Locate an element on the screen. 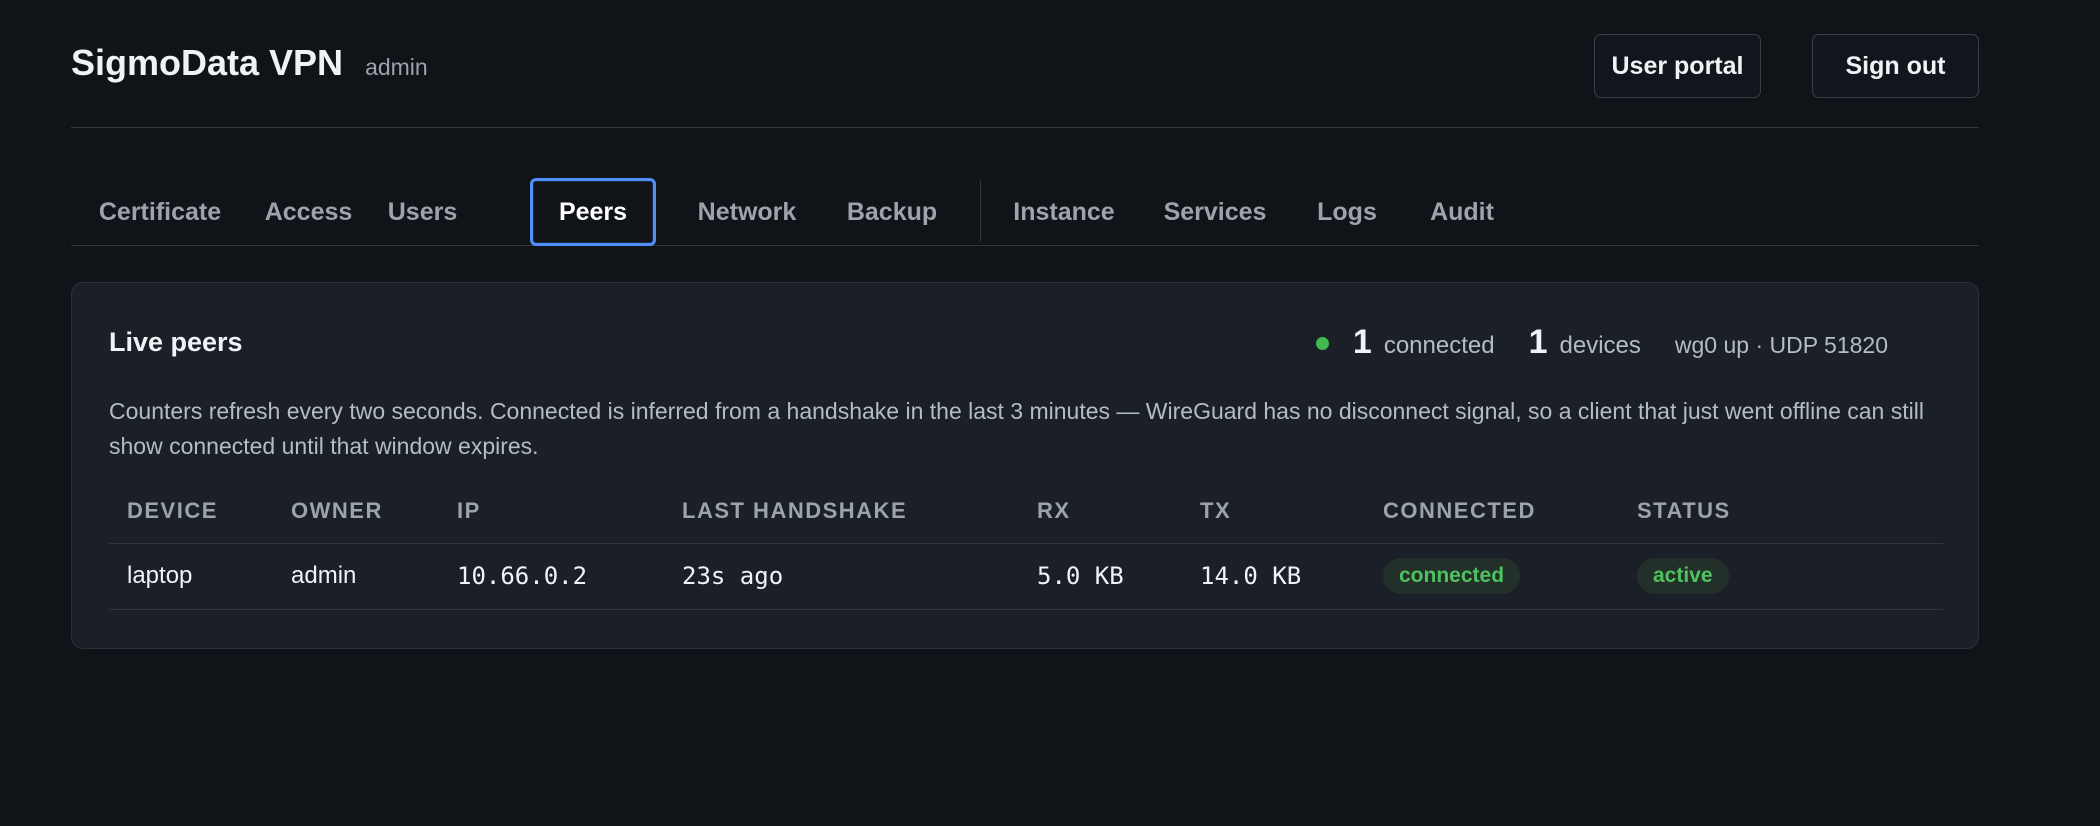 This screenshot has width=2100, height=826. tab-separator is located at coordinates (980, 211).